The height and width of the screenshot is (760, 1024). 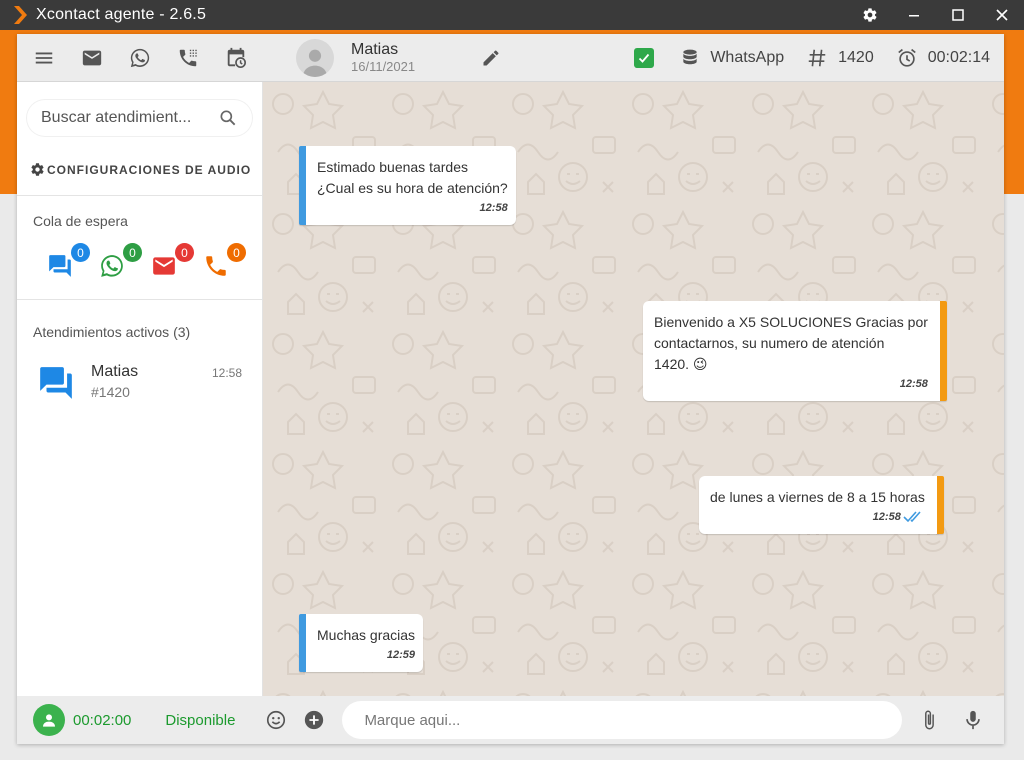 I want to click on search-icon, so click(x=228, y=118).